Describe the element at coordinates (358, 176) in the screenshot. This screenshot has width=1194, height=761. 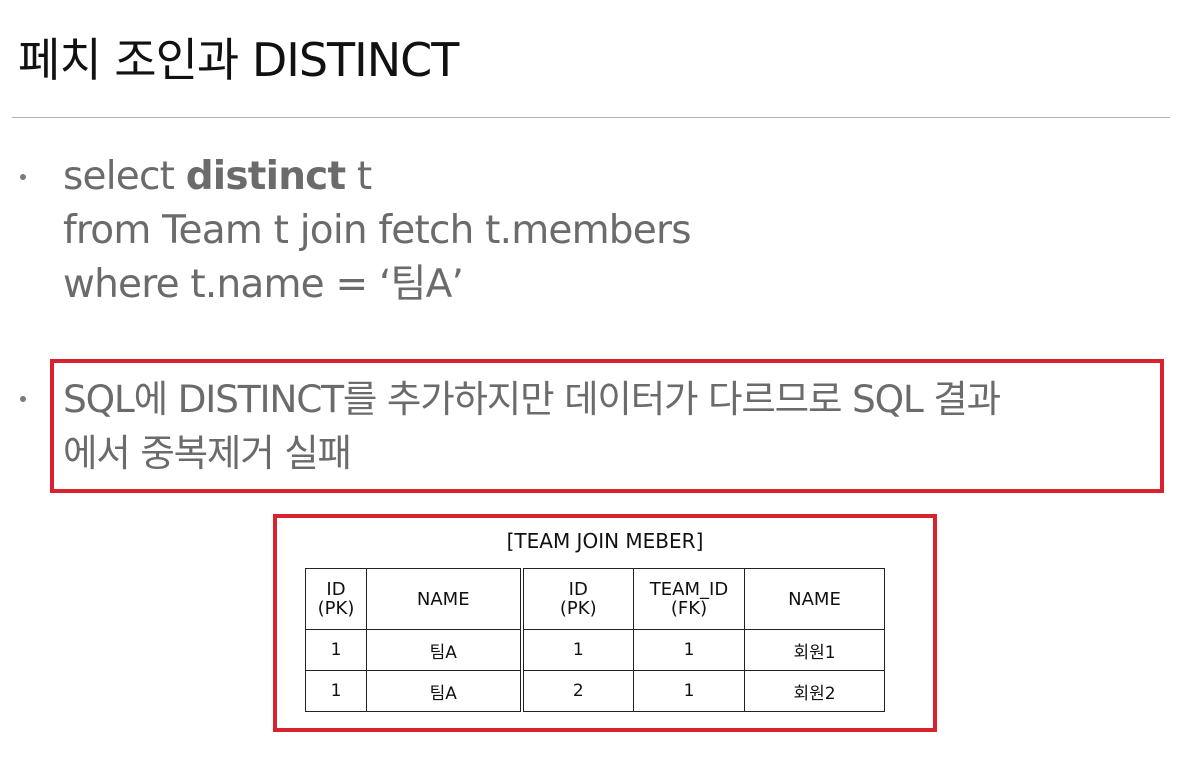
I see `query-select-alias: t` at that location.